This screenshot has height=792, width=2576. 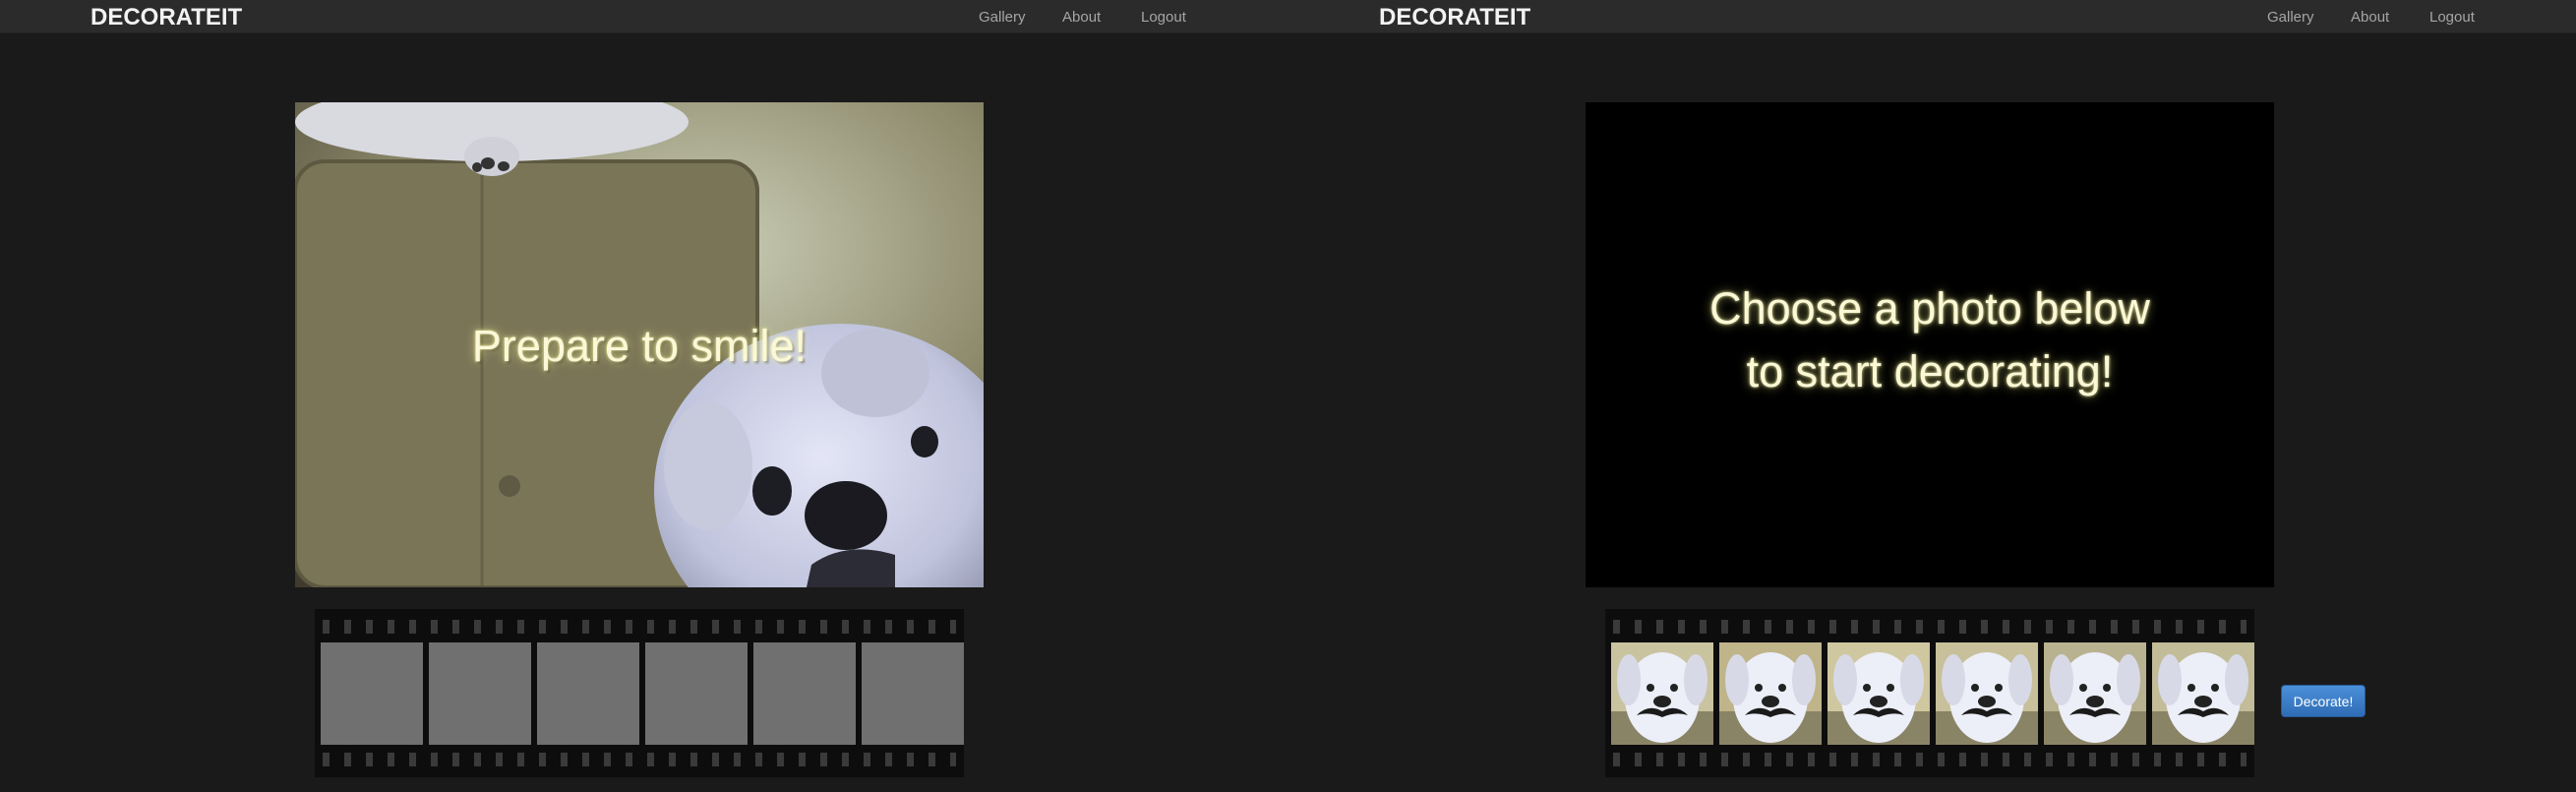 I want to click on choose-photo-line-1: Choose a photo below, so click(x=1929, y=308).